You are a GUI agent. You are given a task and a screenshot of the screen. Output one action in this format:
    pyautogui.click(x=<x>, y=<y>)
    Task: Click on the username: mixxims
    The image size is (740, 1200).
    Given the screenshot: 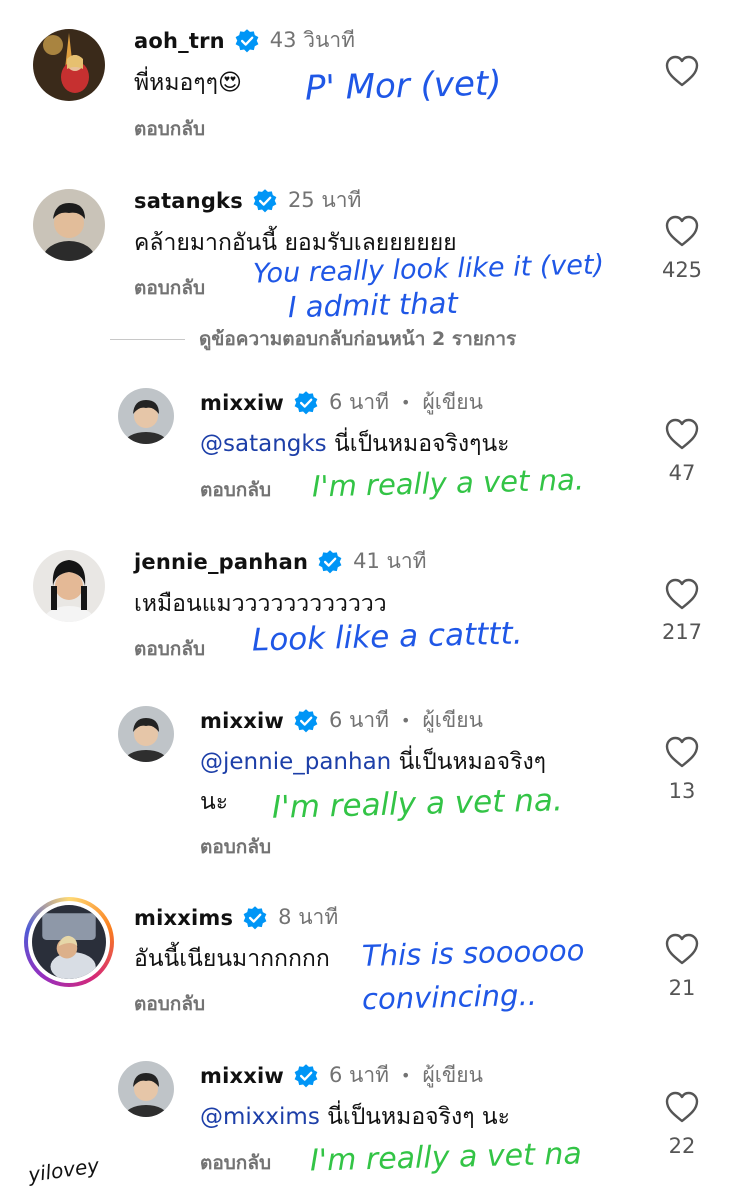 What is the action you would take?
    pyautogui.click(x=183, y=918)
    